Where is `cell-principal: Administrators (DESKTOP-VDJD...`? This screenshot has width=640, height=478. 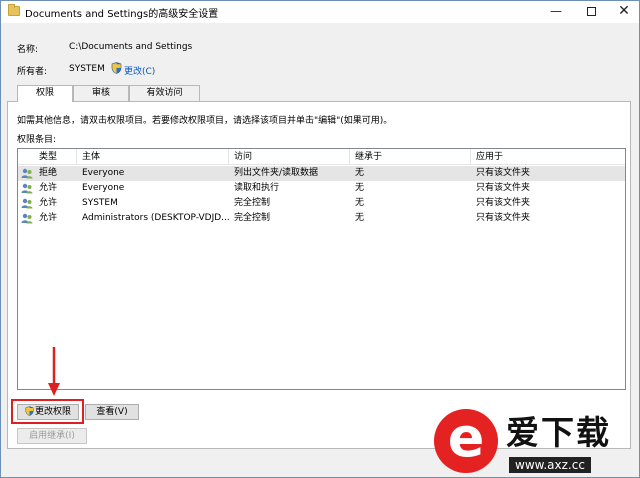 cell-principal: Administrators (DESKTOP-VDJD... is located at coordinates (155, 218).